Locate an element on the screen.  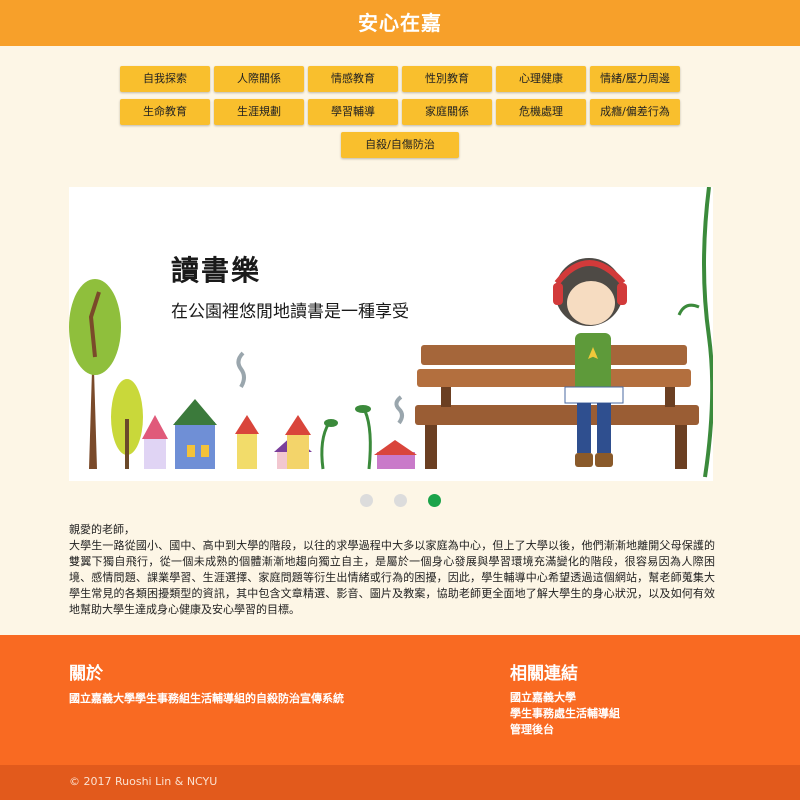
category-gender-education-button: 性別教育 is located at coordinates (447, 79).